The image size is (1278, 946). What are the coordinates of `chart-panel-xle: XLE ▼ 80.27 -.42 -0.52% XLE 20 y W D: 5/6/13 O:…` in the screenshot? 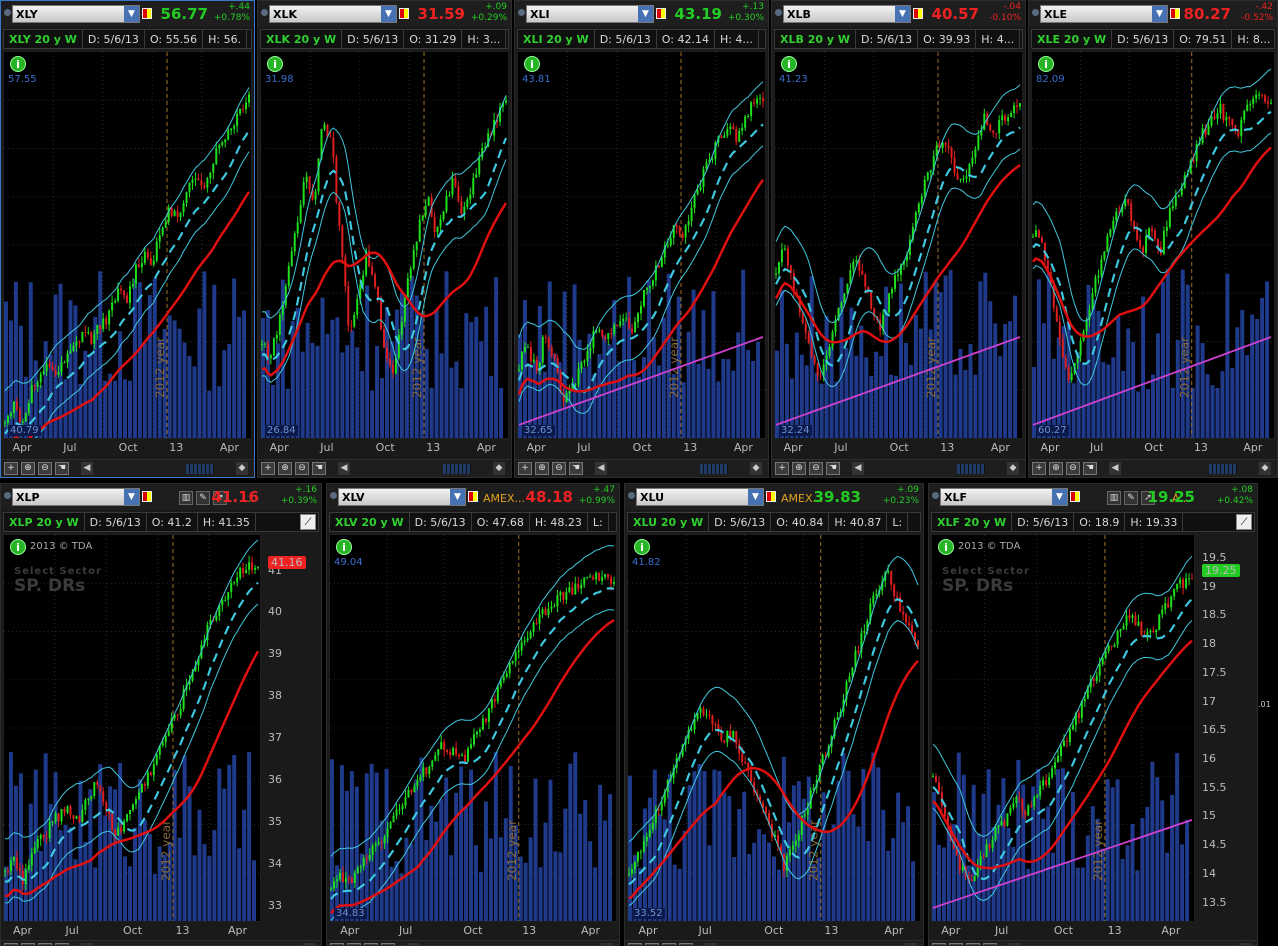 It's located at (1153, 239).